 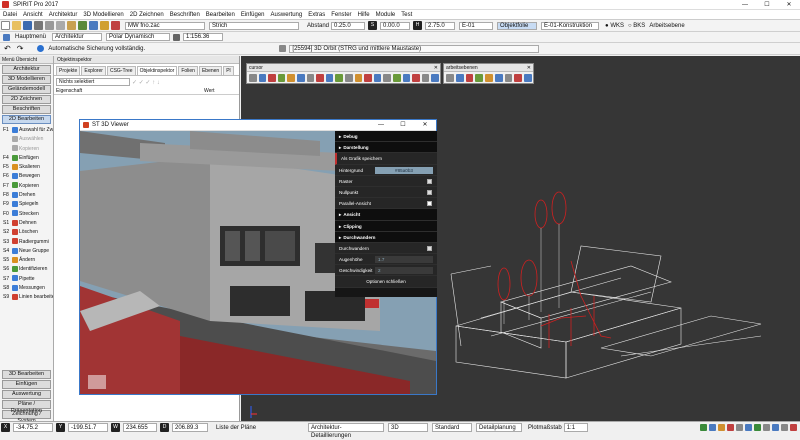 I want to click on layer-icon, so click(x=104, y=25).